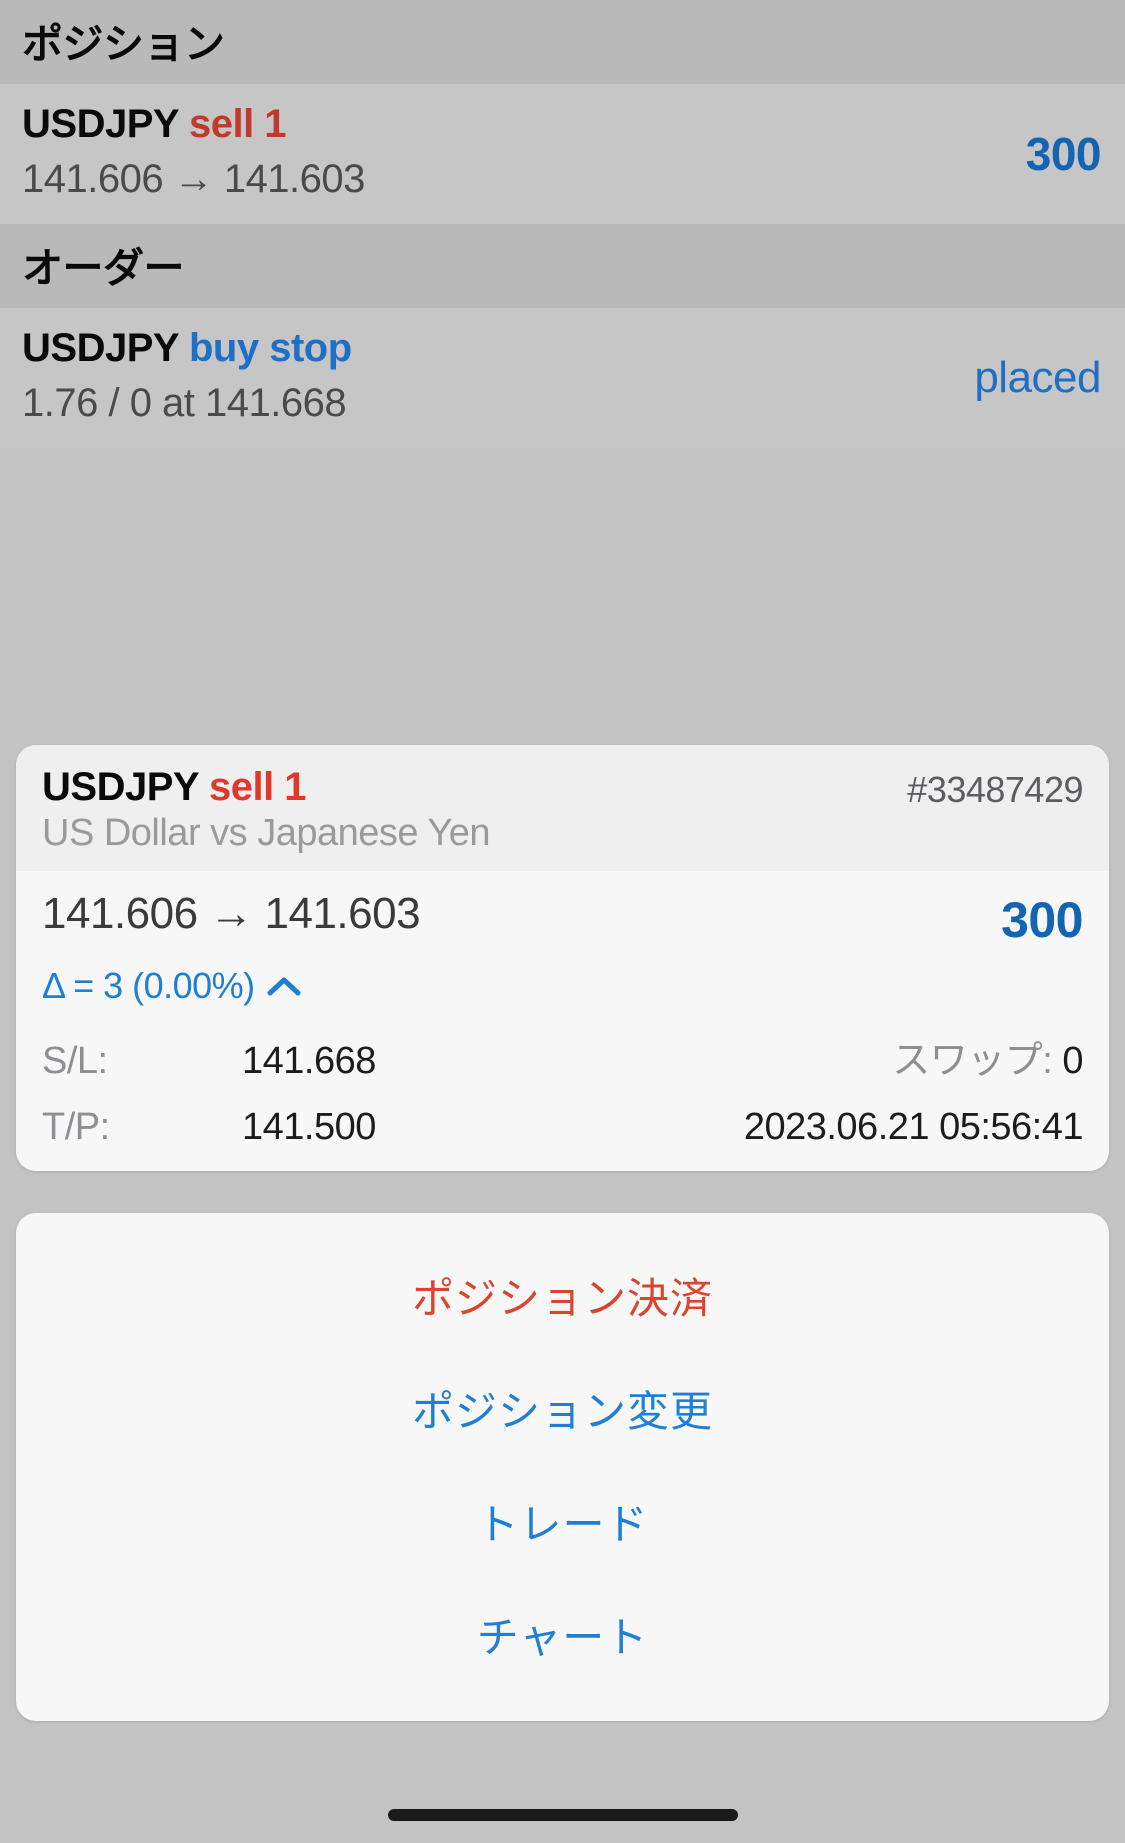 The height and width of the screenshot is (1843, 1125). What do you see at coordinates (913, 1127) in the screenshot?
I see `detail-timestamp: 2023.06.21 05:56:41` at bounding box center [913, 1127].